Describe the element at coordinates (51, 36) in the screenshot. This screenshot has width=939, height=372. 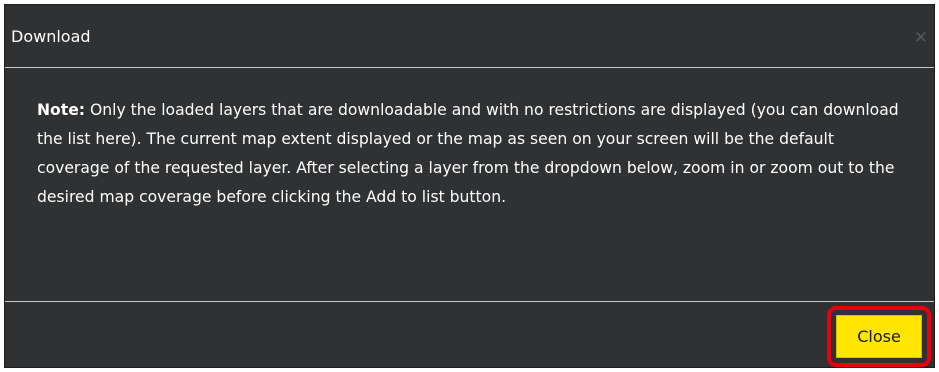
I see `dialog-title: Download` at that location.